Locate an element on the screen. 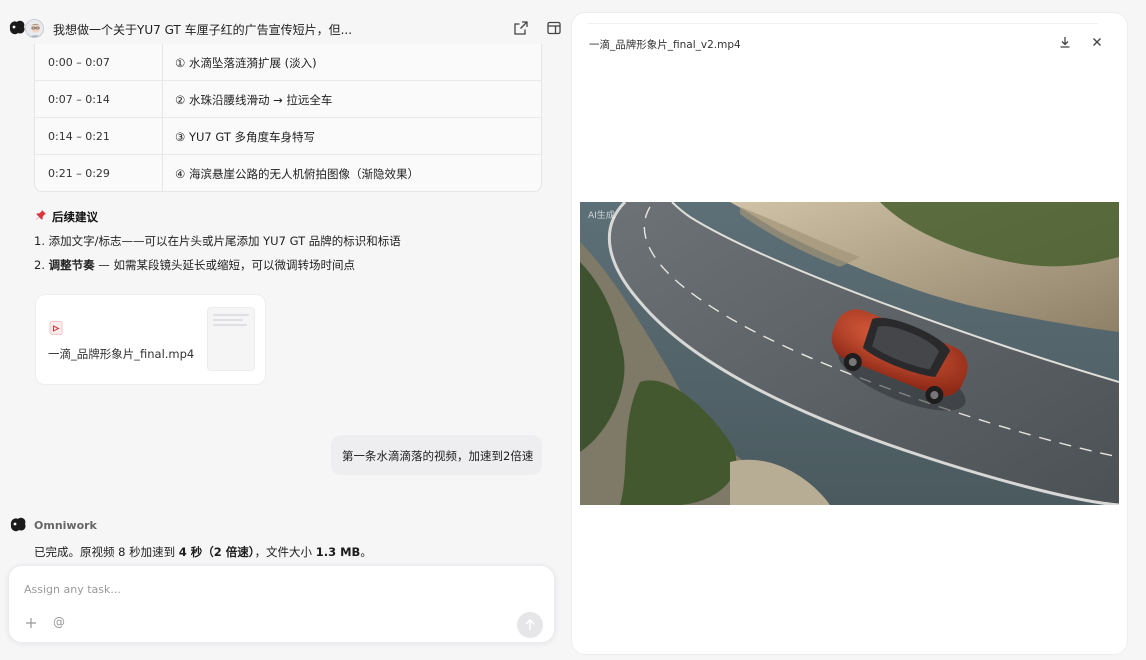  bot-name: Omniwork is located at coordinates (65, 525).